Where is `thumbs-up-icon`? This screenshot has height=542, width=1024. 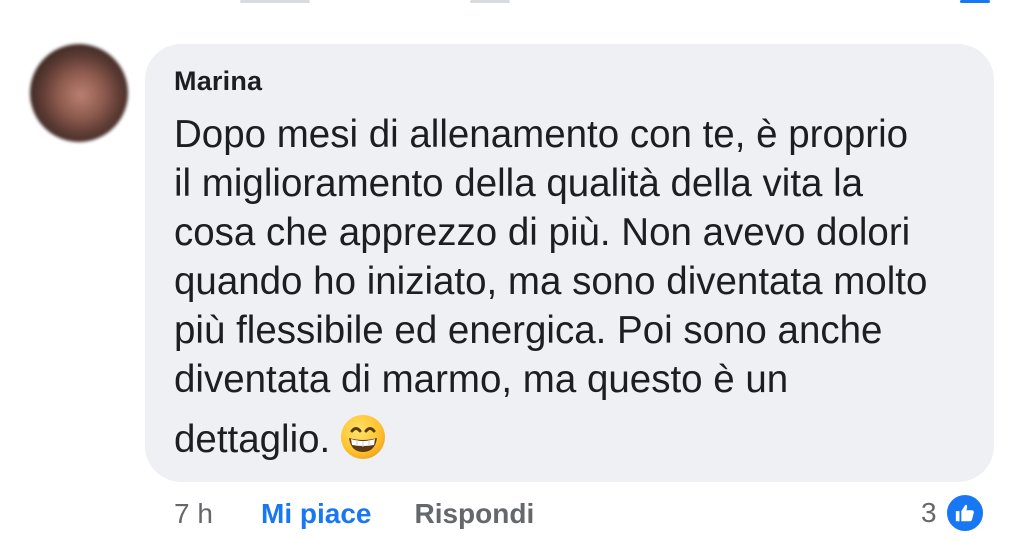
thumbs-up-icon is located at coordinates (964, 513).